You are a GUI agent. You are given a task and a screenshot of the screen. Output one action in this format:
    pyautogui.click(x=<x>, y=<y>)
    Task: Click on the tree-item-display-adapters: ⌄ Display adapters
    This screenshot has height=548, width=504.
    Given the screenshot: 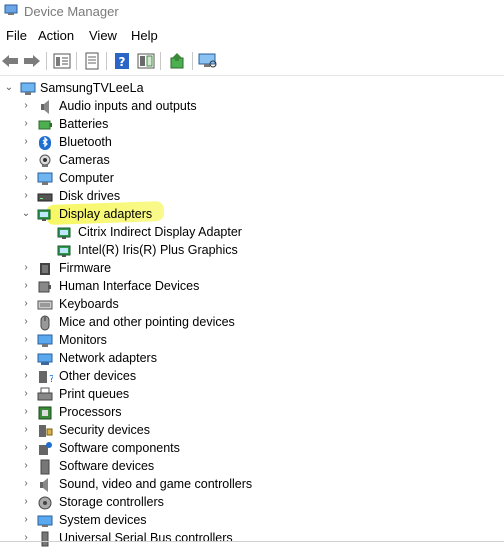 What is the action you would take?
    pyautogui.click(x=252, y=215)
    